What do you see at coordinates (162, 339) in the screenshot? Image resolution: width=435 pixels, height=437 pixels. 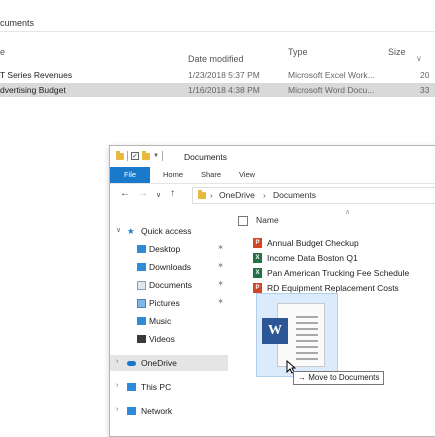 I see `nav-label: Videos` at bounding box center [162, 339].